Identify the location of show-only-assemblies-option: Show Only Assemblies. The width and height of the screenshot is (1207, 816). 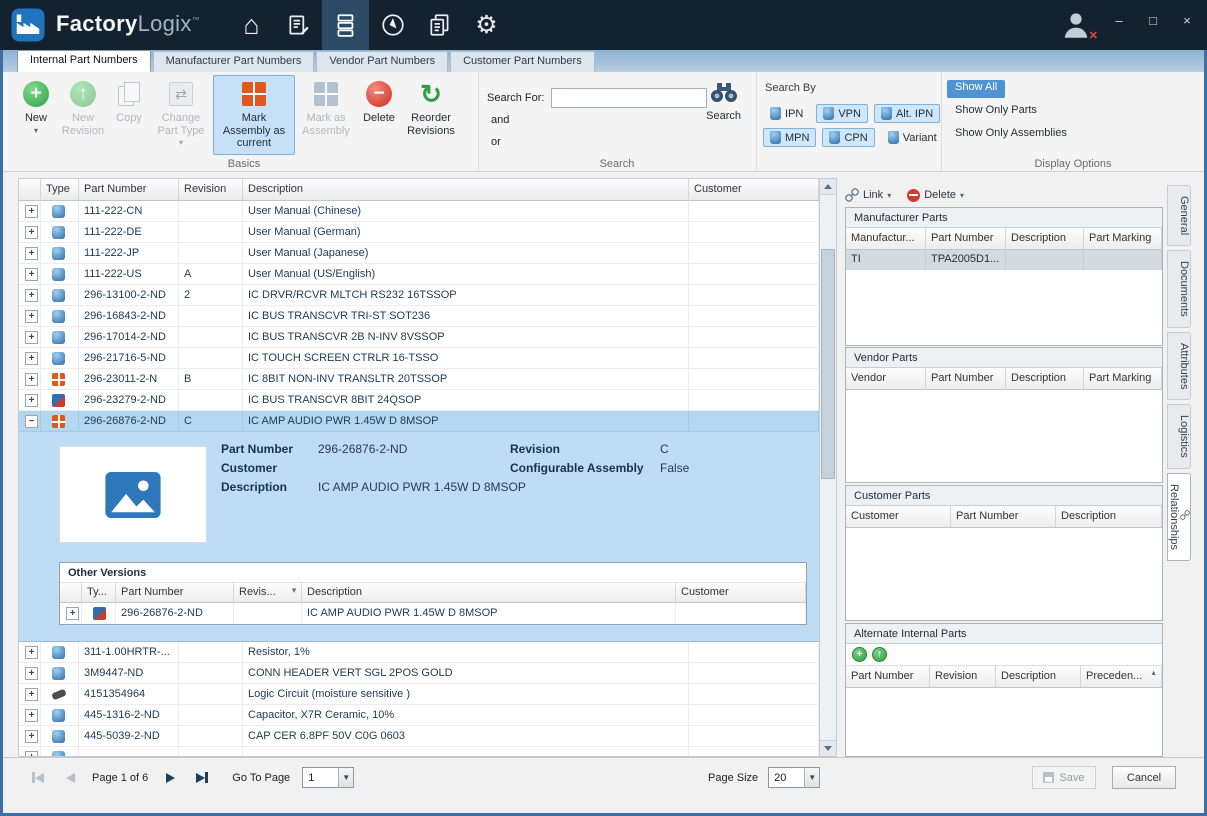
(1011, 135).